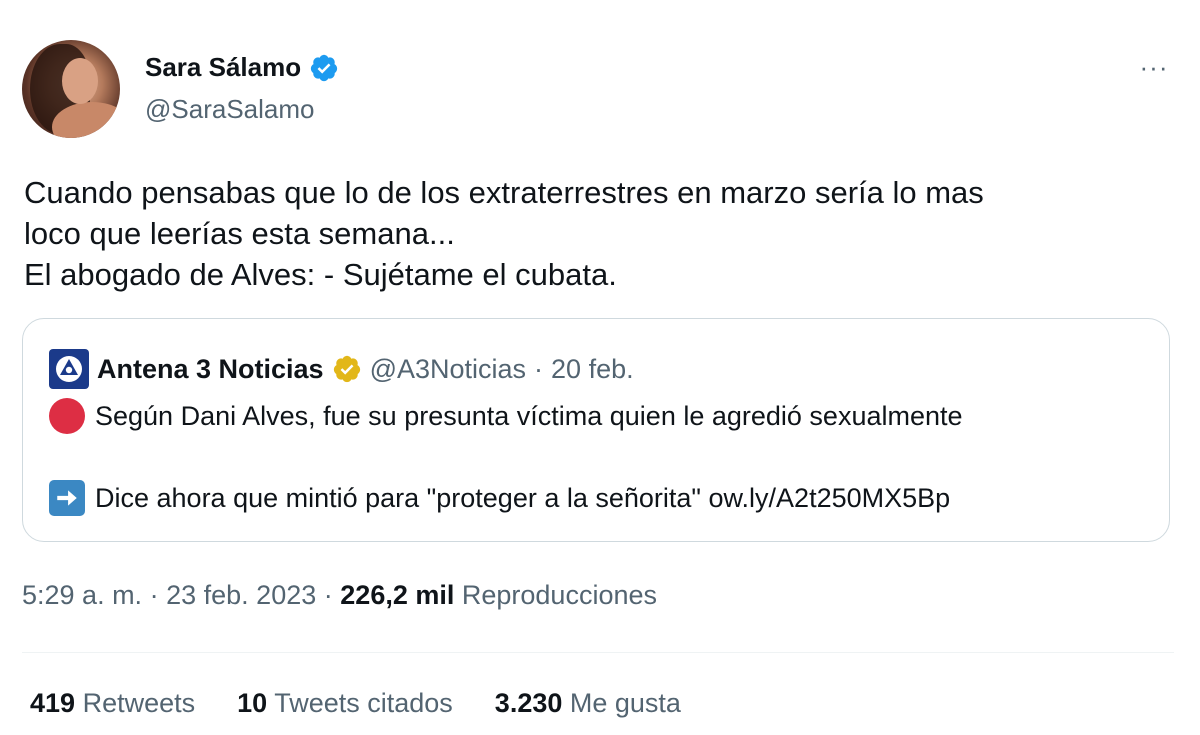  What do you see at coordinates (324, 67) in the screenshot?
I see `verified-badge-icon` at bounding box center [324, 67].